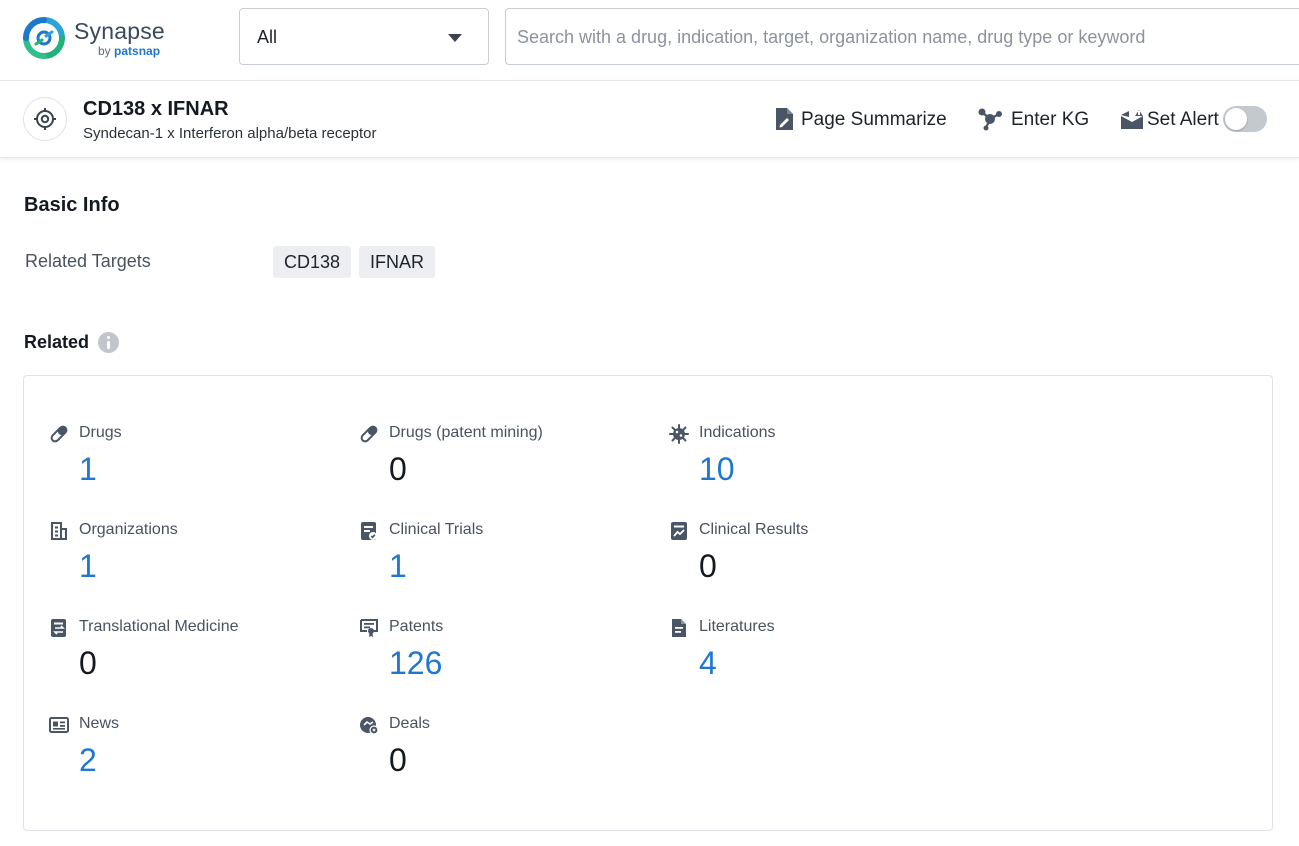  I want to click on stat-clinical-results-count: 0, so click(708, 566).